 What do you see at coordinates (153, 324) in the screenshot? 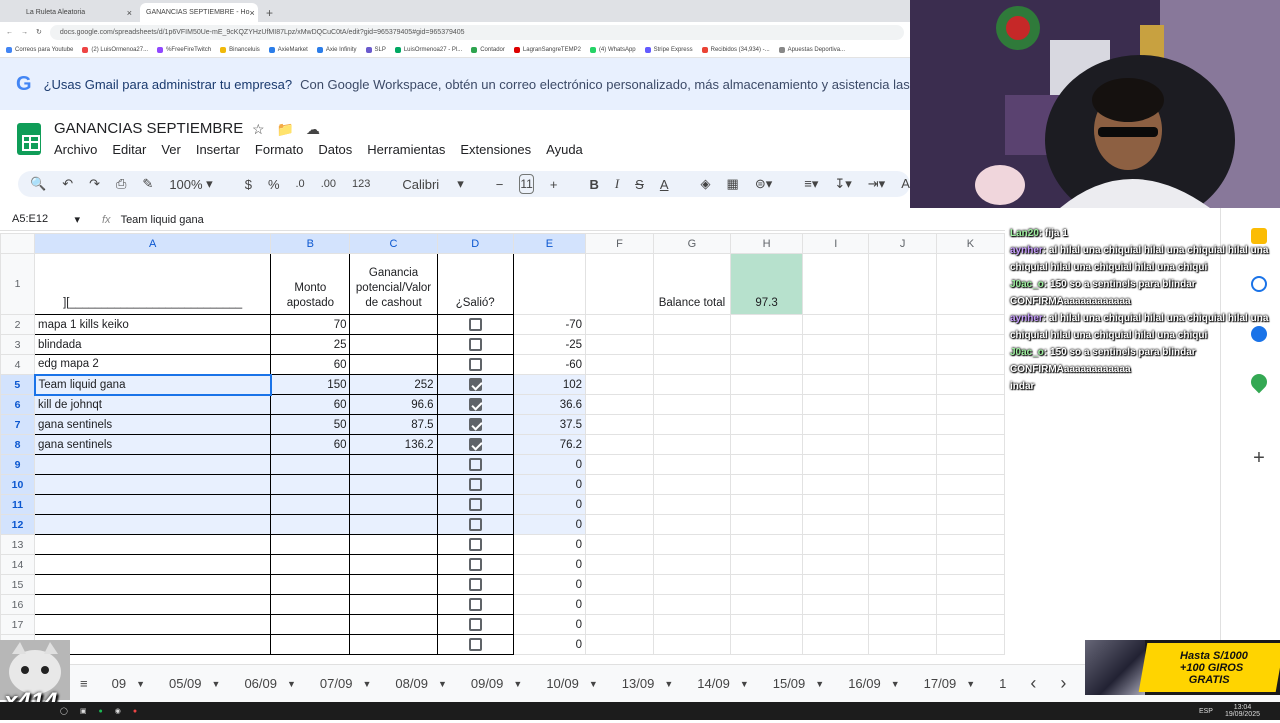
I see `cell-description: mapa 1 kills keiko` at bounding box center [153, 324].